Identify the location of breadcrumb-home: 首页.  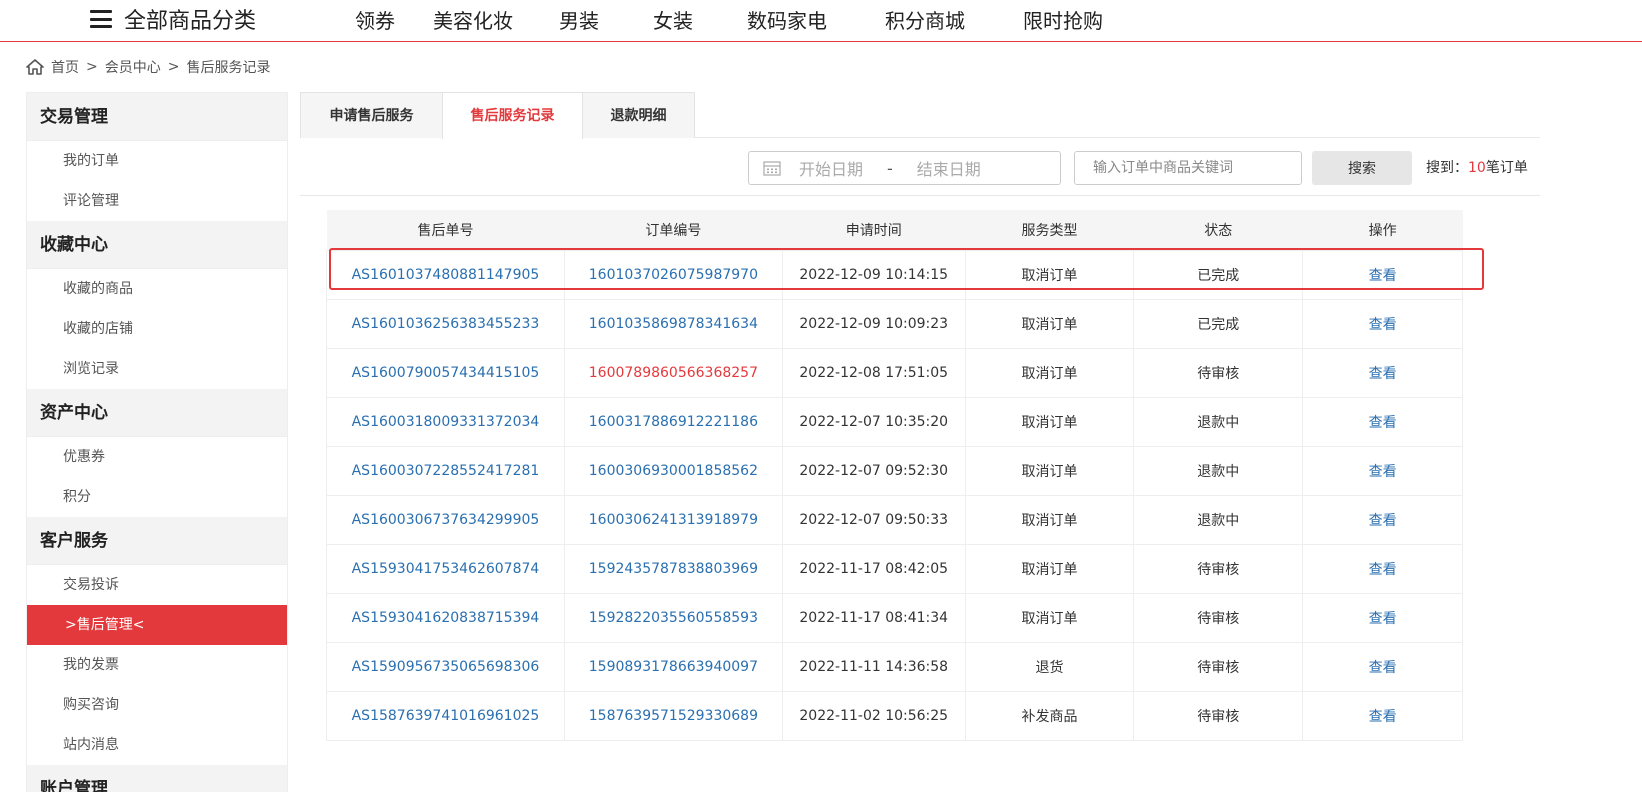
(65, 67).